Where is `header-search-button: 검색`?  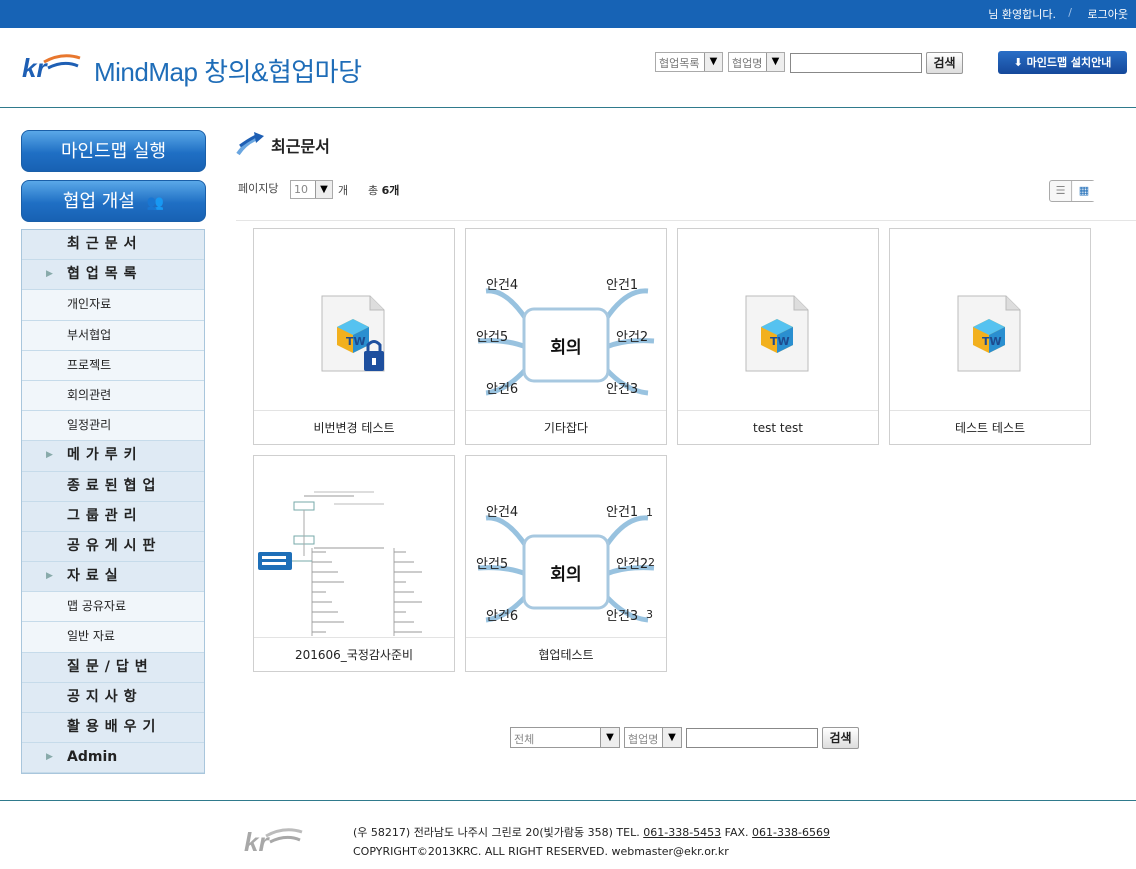 header-search-button: 검색 is located at coordinates (944, 63).